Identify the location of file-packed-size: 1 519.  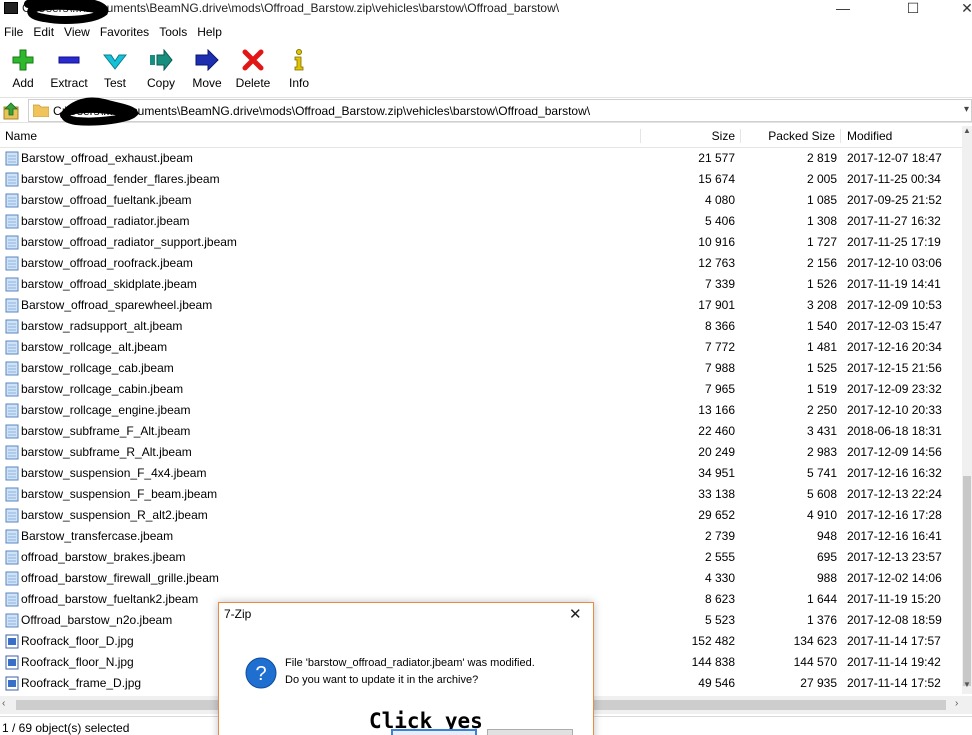
(821, 389).